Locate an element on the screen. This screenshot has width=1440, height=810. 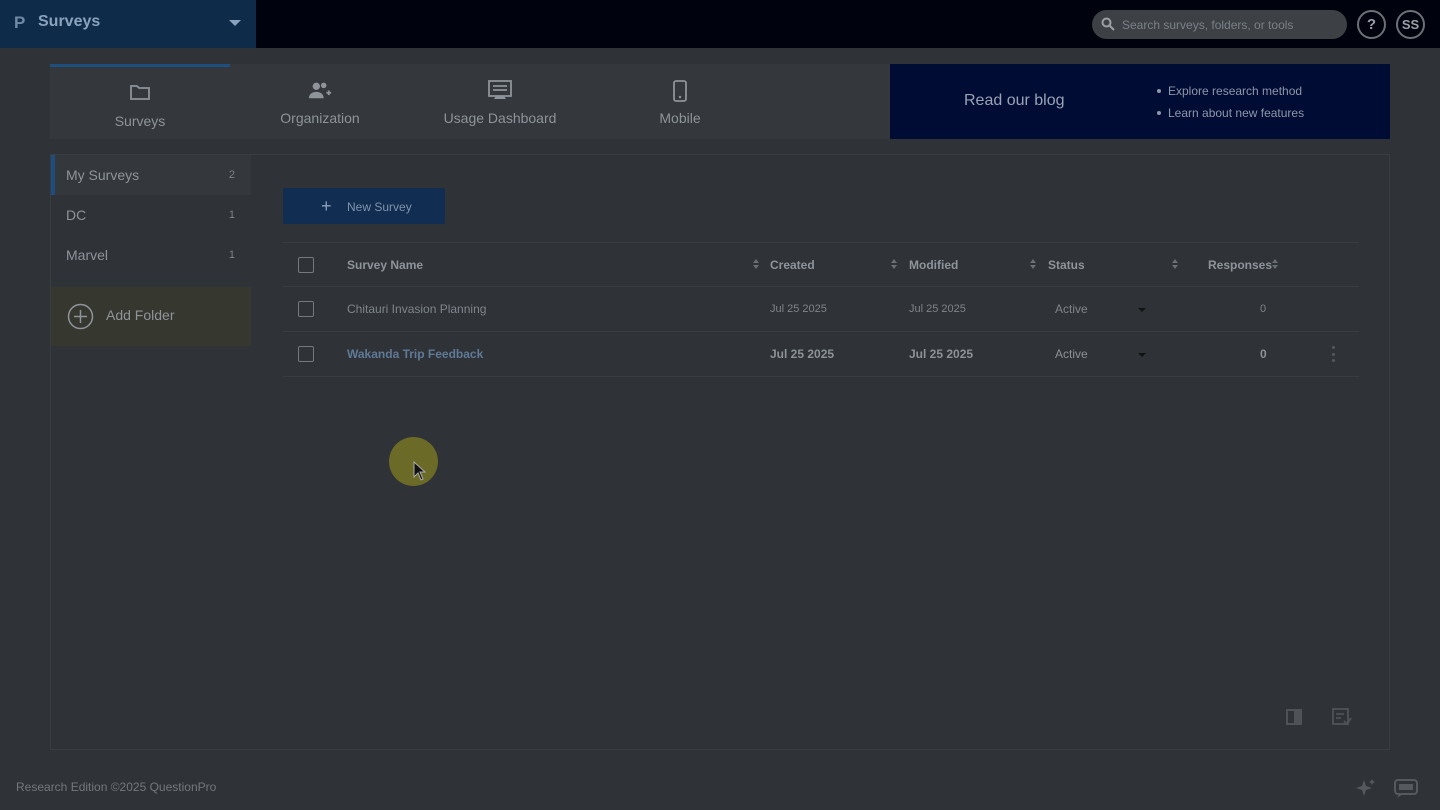
select-all-checkbox is located at coordinates (306, 265).